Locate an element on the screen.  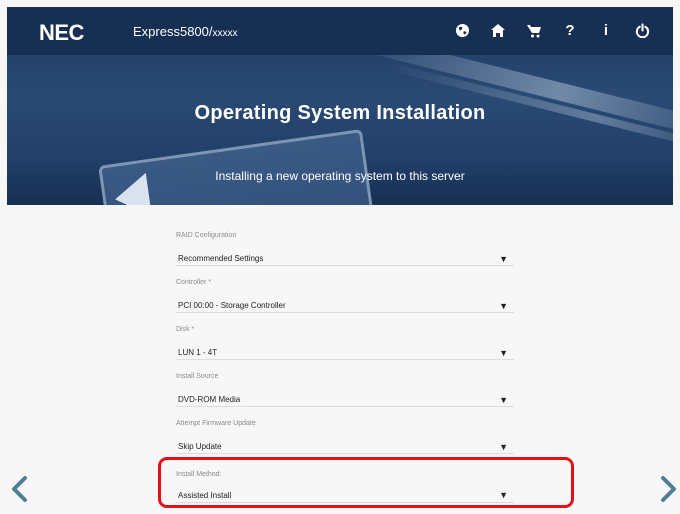
info-icon: i is located at coordinates (606, 30).